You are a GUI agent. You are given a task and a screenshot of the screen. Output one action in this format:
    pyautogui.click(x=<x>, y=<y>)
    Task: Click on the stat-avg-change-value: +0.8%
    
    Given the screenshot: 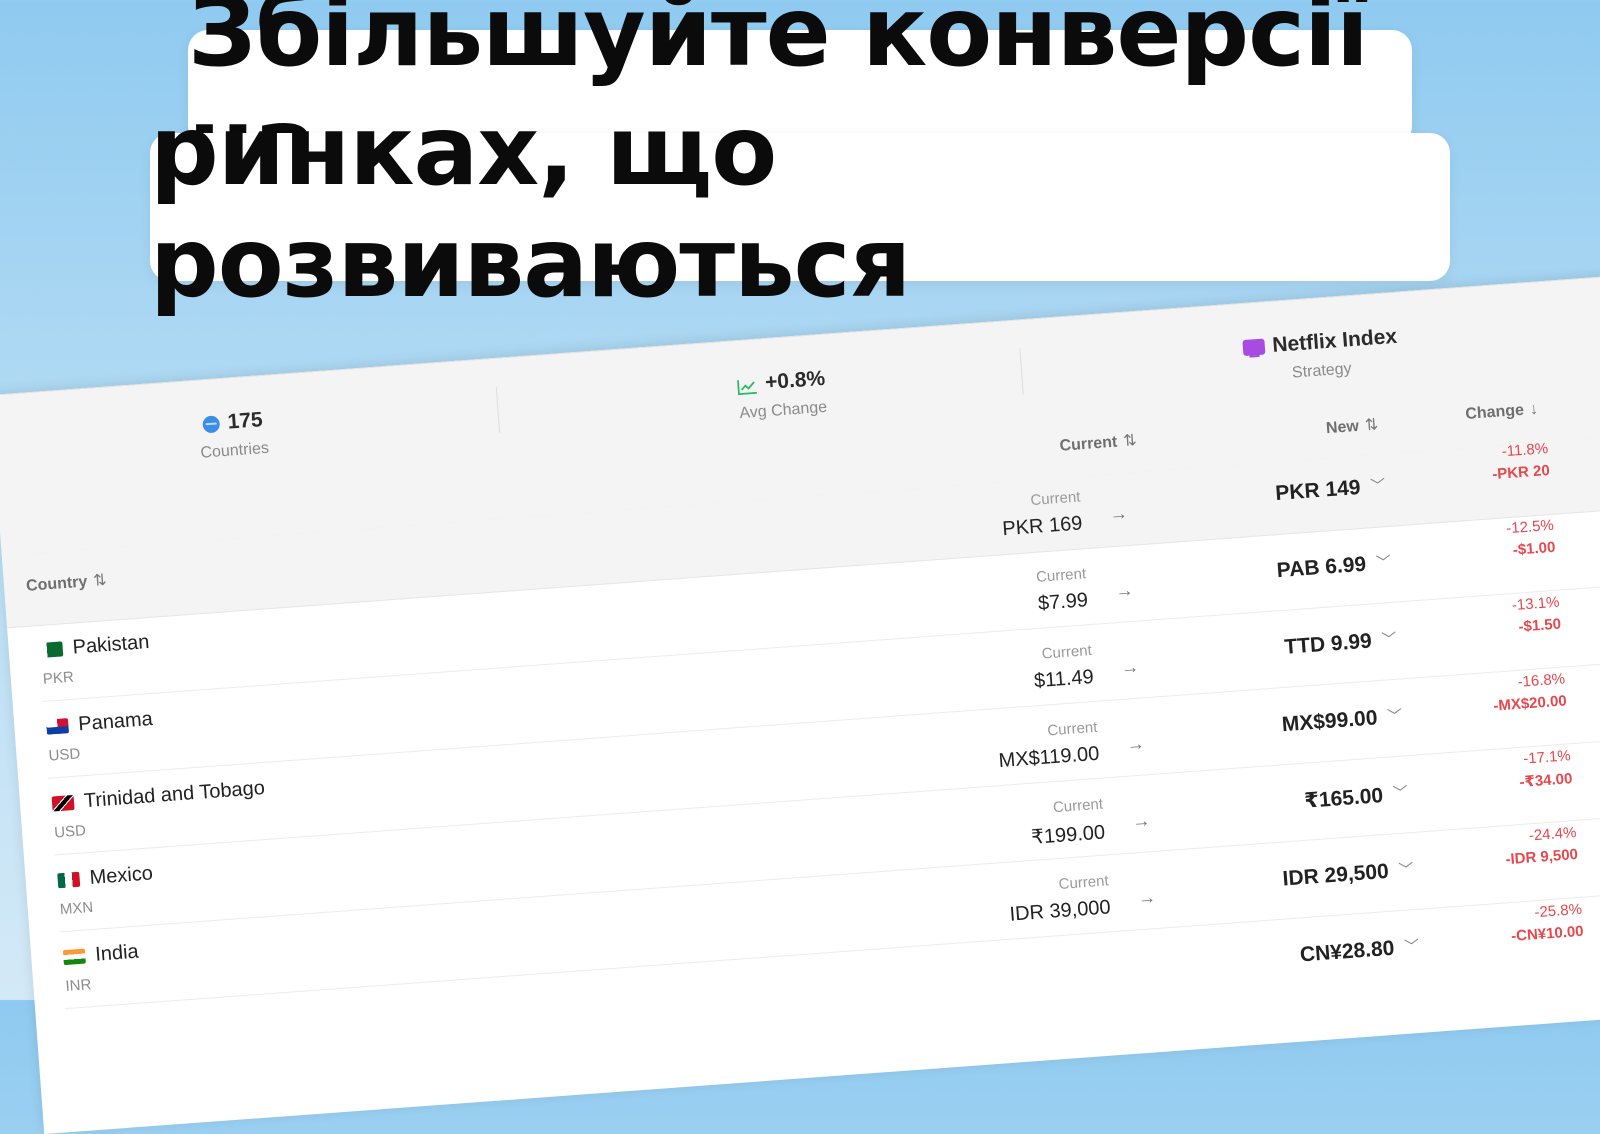 What is the action you would take?
    pyautogui.click(x=795, y=380)
    